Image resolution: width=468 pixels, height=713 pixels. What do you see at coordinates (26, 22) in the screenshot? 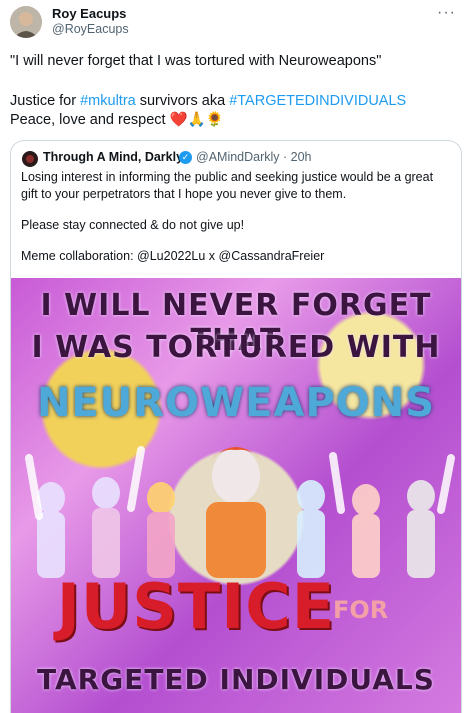
I see `avatar` at bounding box center [26, 22].